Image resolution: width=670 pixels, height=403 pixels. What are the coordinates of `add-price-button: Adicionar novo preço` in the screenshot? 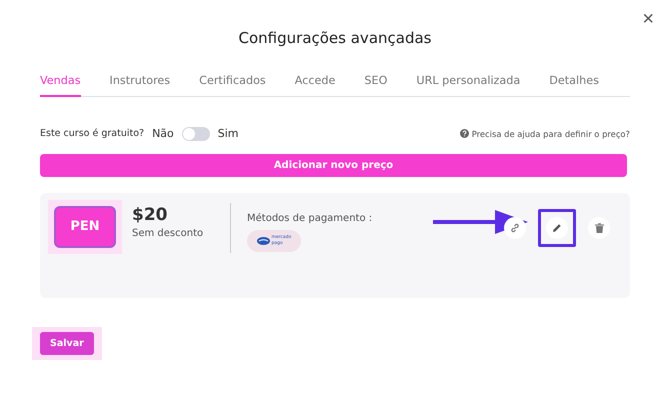 It's located at (333, 165).